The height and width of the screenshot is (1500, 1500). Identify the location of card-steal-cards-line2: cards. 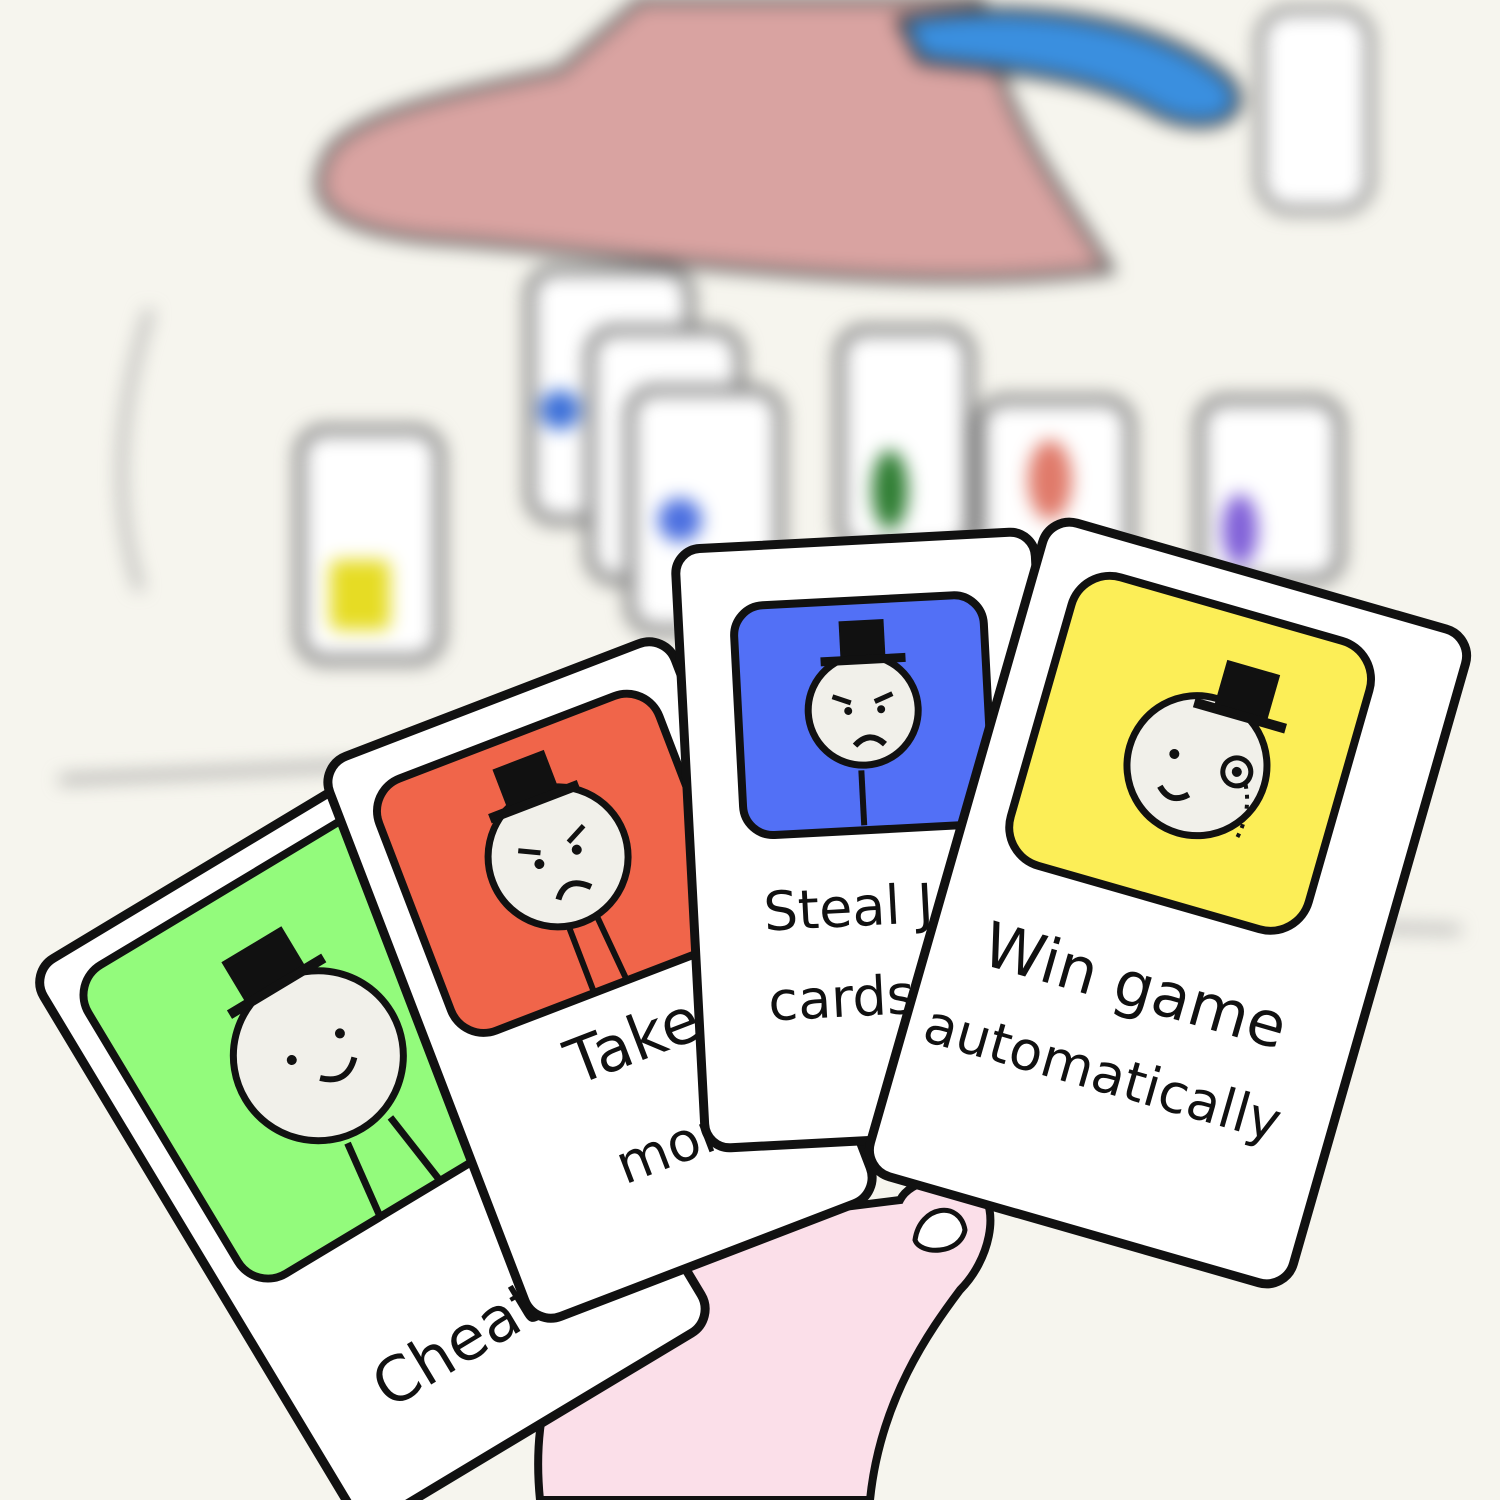
(842, 998).